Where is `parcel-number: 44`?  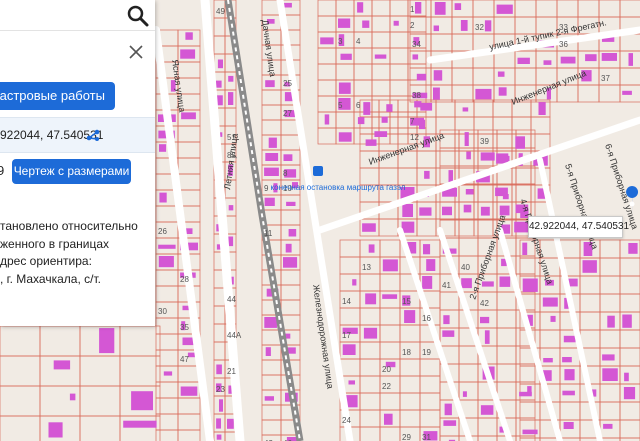 parcel-number: 44 is located at coordinates (231, 299).